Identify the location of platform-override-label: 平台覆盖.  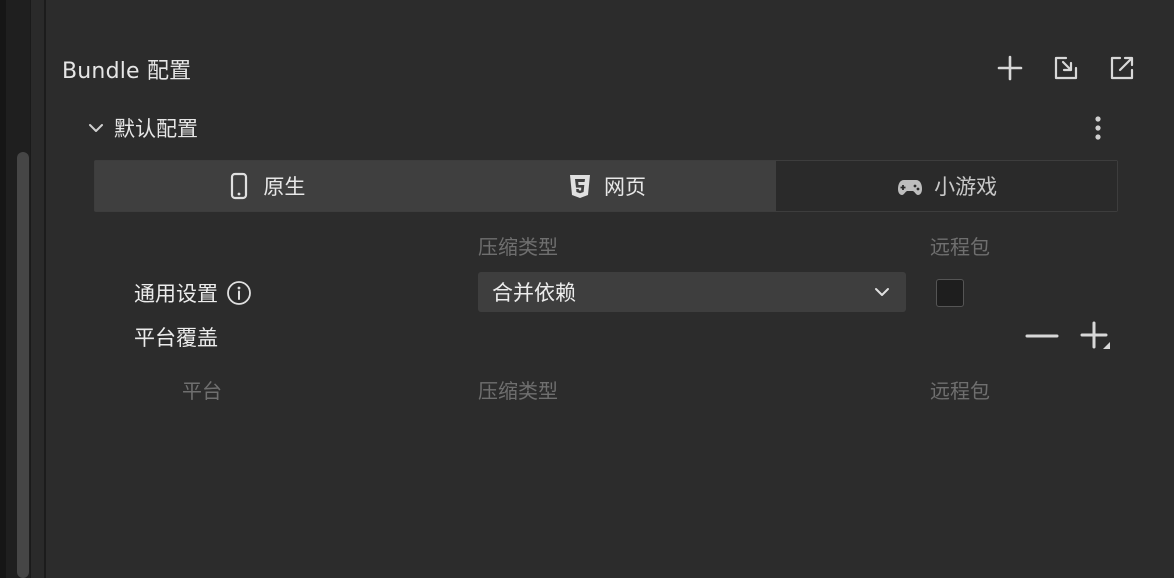
(176, 338).